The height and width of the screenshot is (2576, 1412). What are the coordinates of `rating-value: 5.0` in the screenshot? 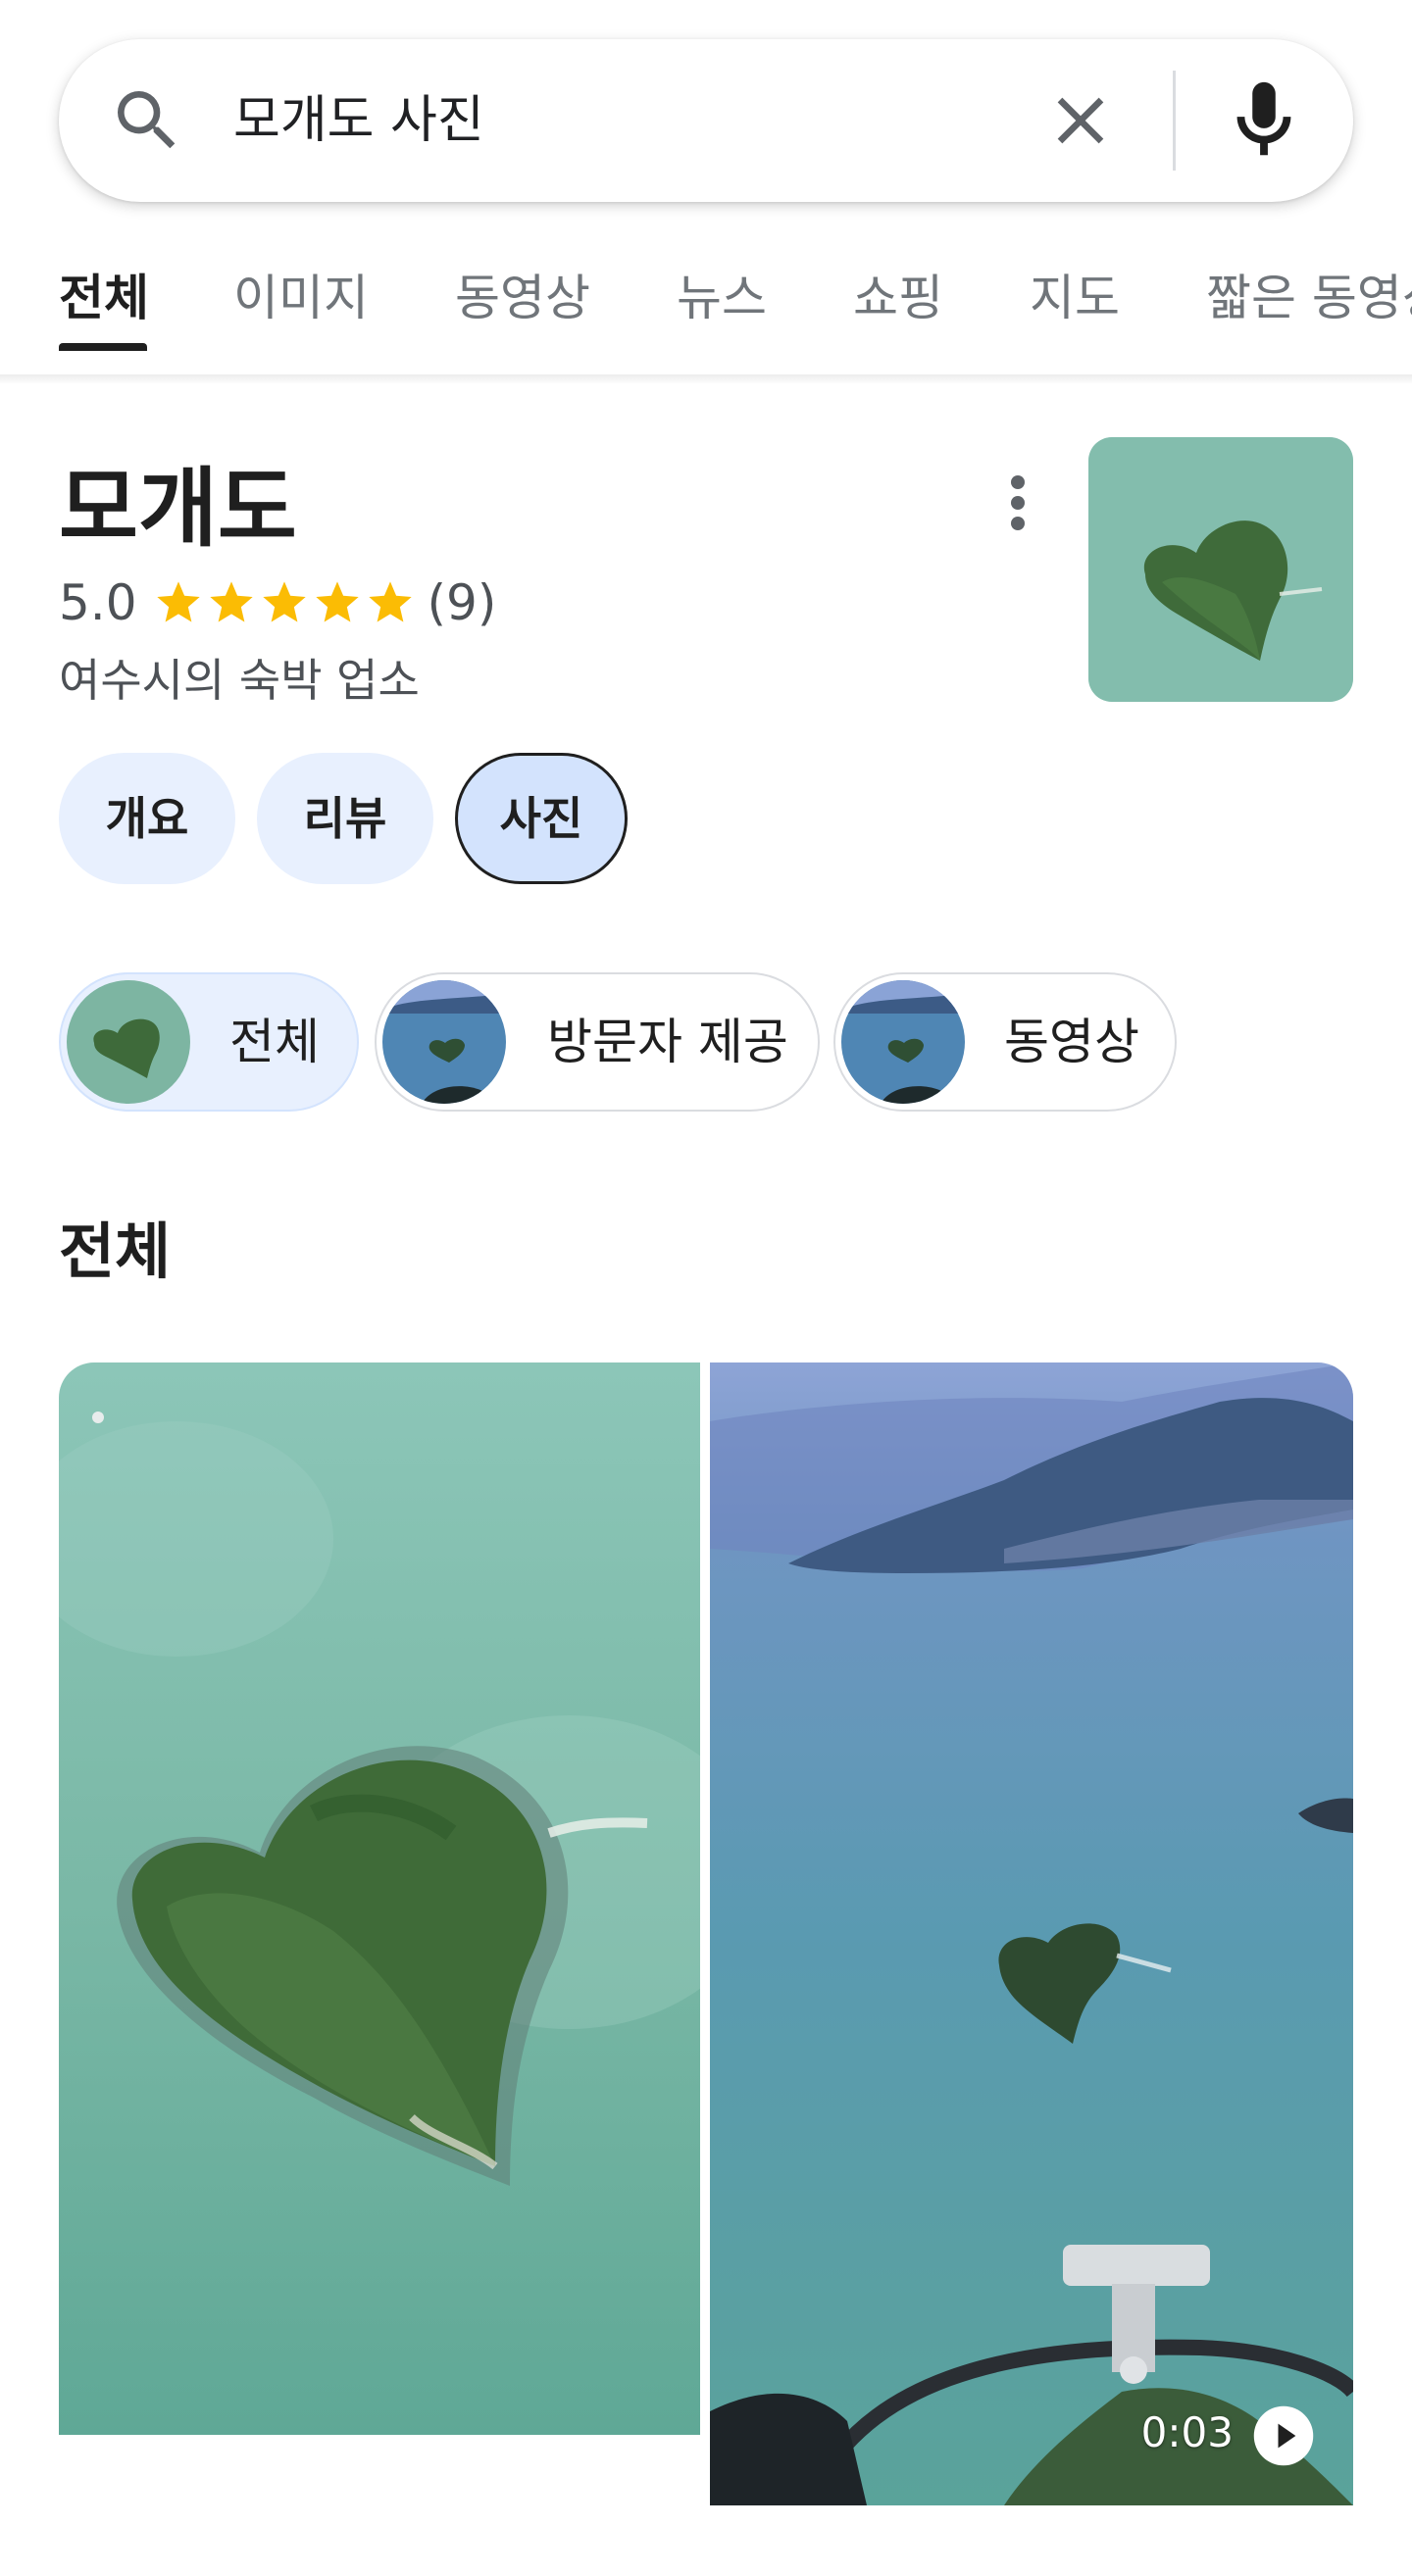 It's located at (98, 602).